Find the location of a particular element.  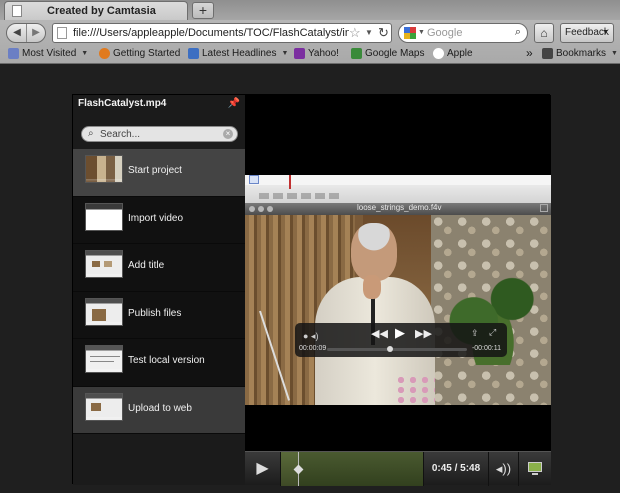

hud-elapsed-time: 00:00:09 is located at coordinates (313, 348).